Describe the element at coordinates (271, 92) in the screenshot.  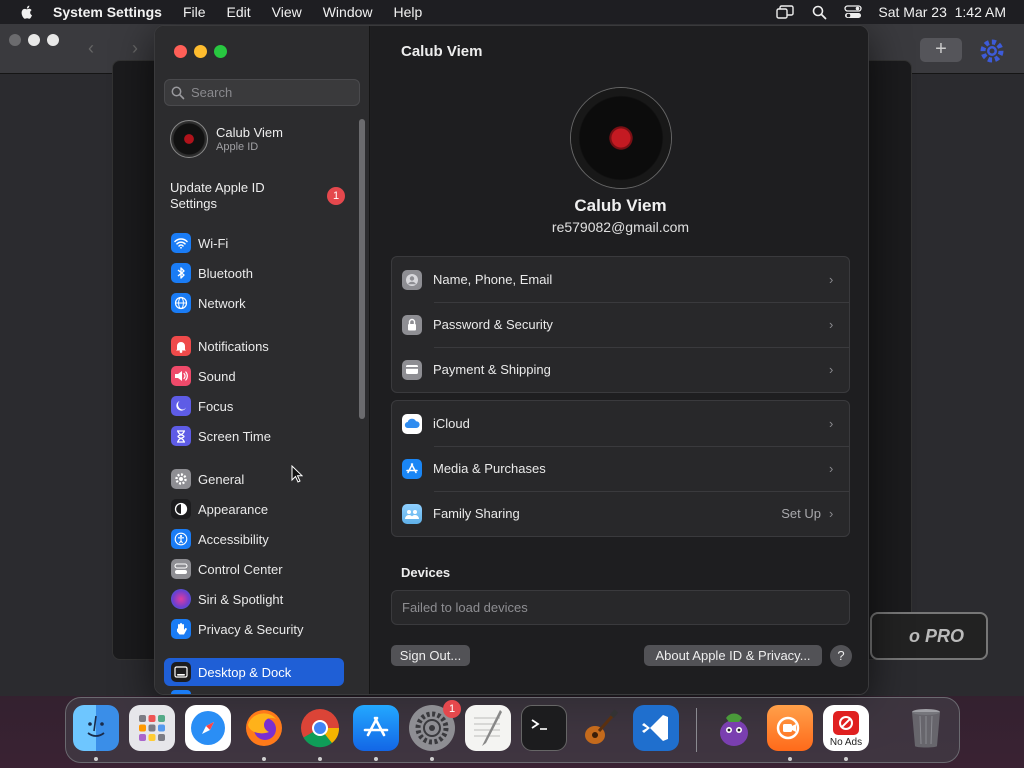
I see `search-input` at that location.